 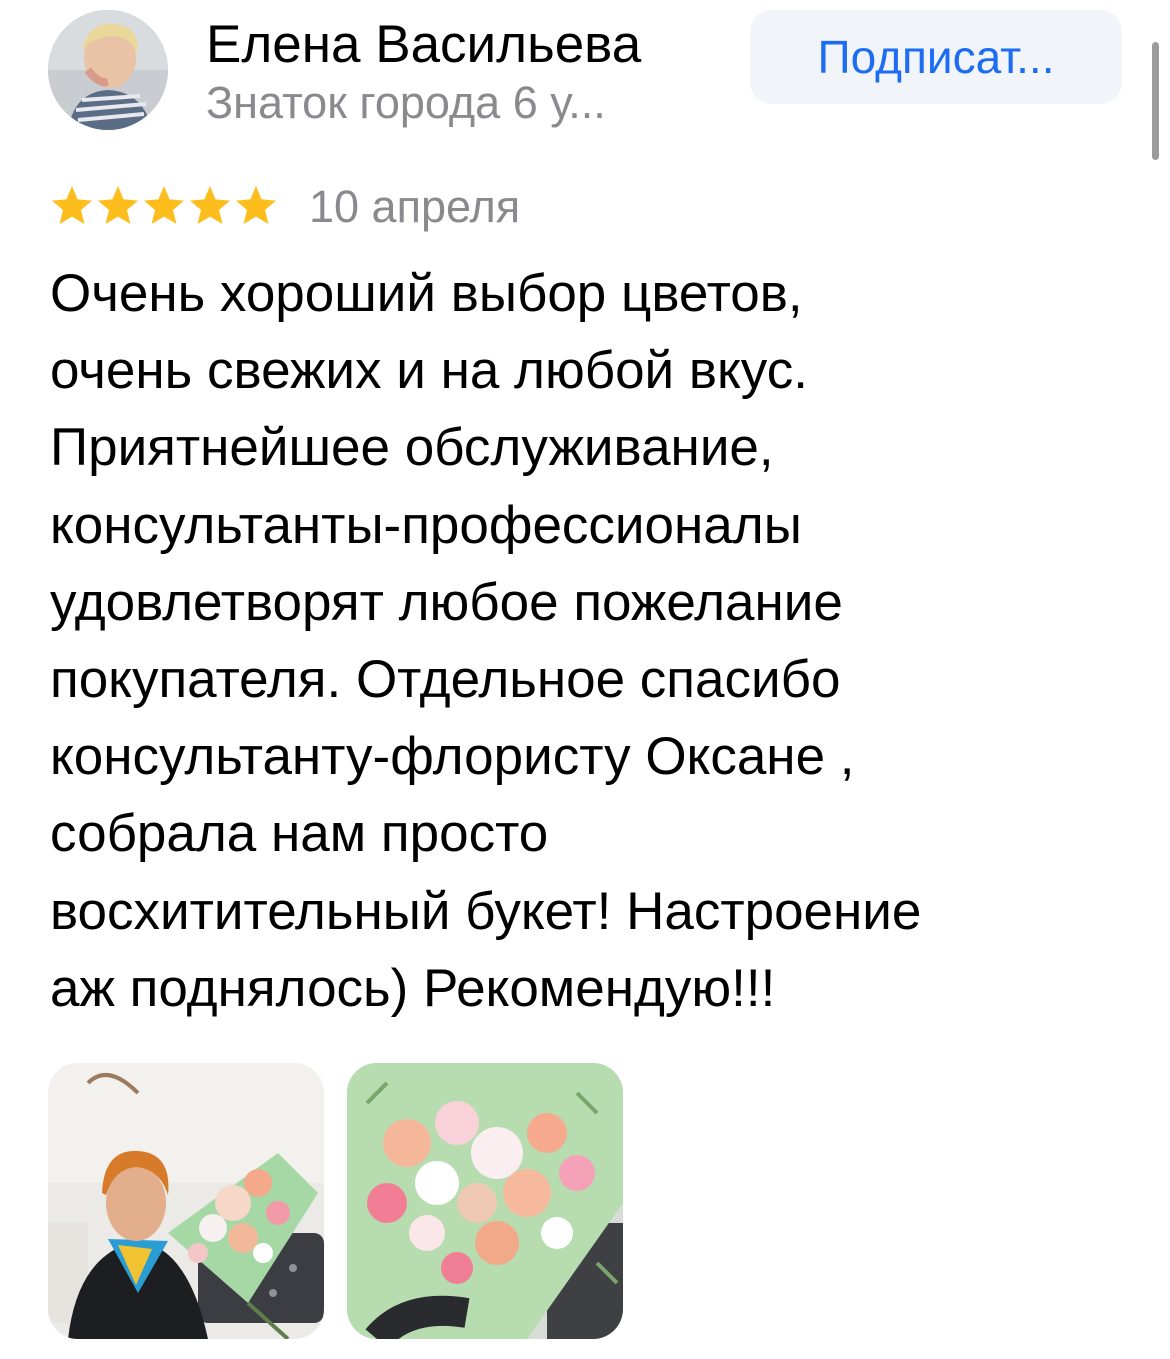 What do you see at coordinates (108, 70) in the screenshot?
I see `author-avatar` at bounding box center [108, 70].